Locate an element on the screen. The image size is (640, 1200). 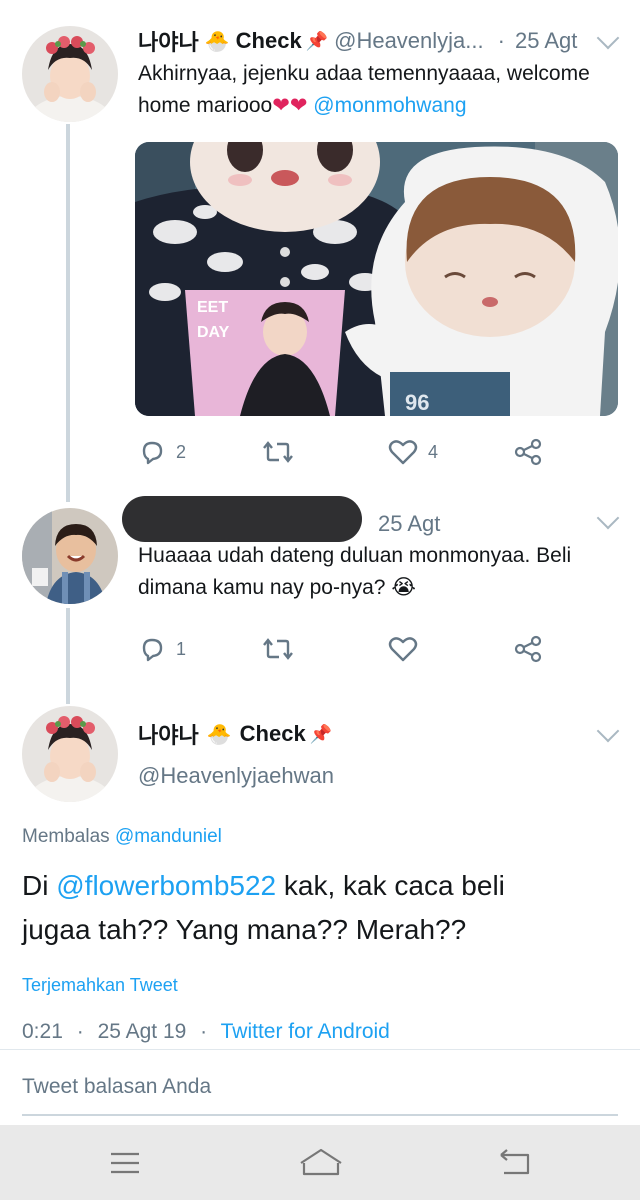
reply-button: 2 is located at coordinates (162, 452).